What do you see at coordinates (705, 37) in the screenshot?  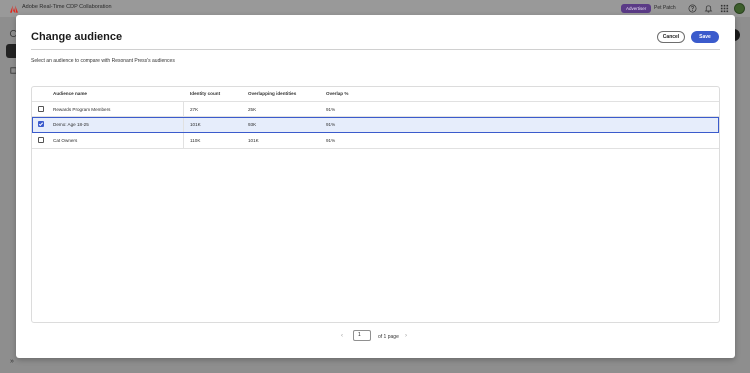 I see `save-button: Save` at bounding box center [705, 37].